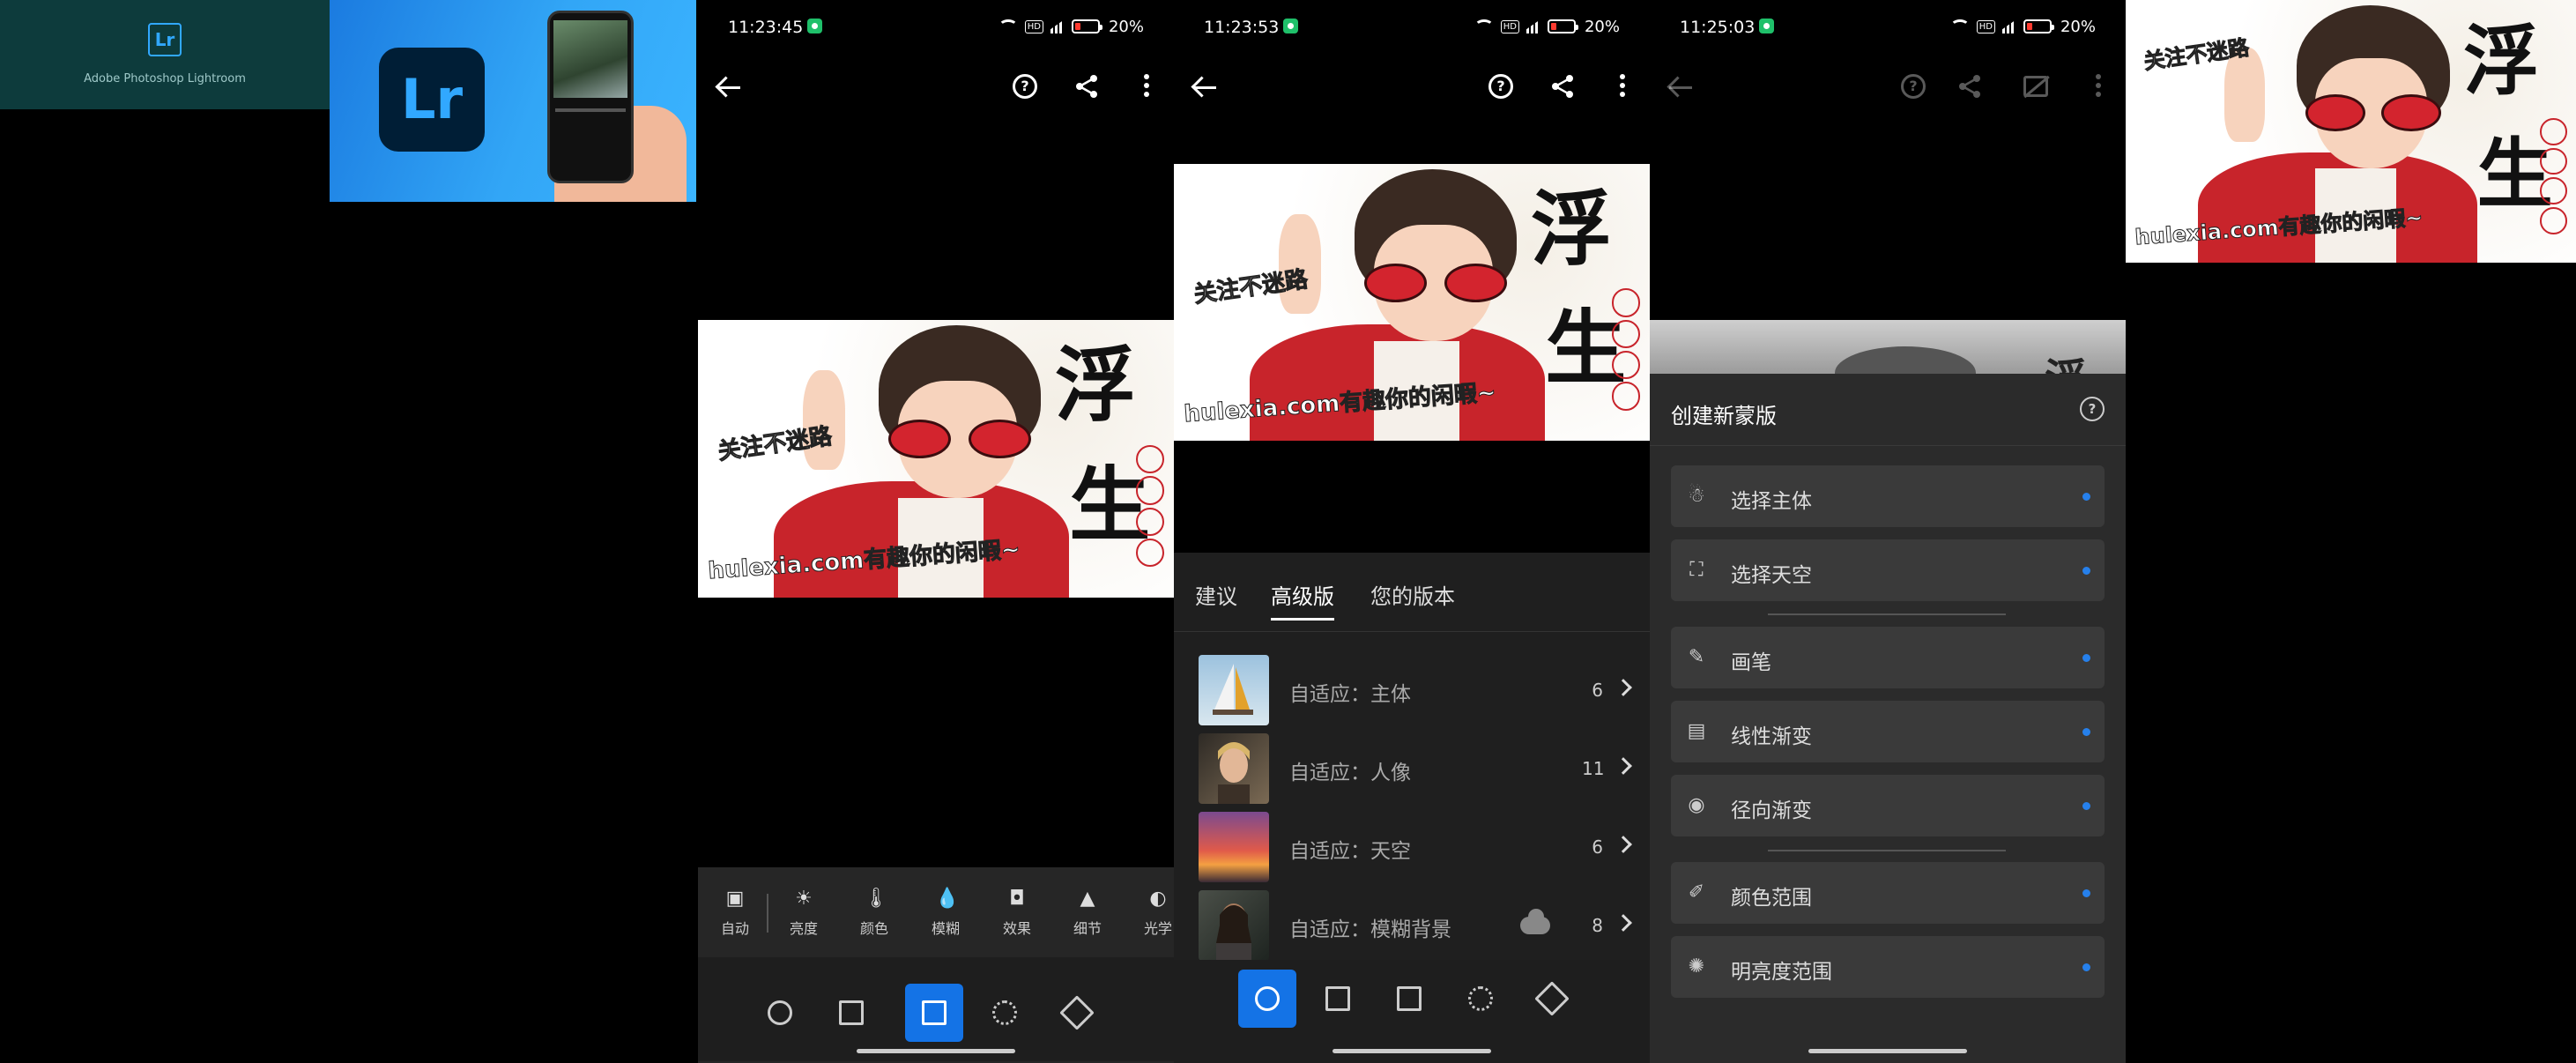 The image size is (2576, 1063). I want to click on chevron-right-icon, so click(1623, 844).